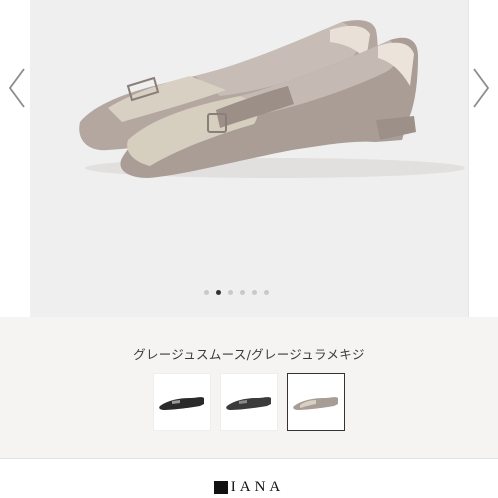 The height and width of the screenshot is (498, 498). I want to click on site-footer: IANA, so click(249, 478).